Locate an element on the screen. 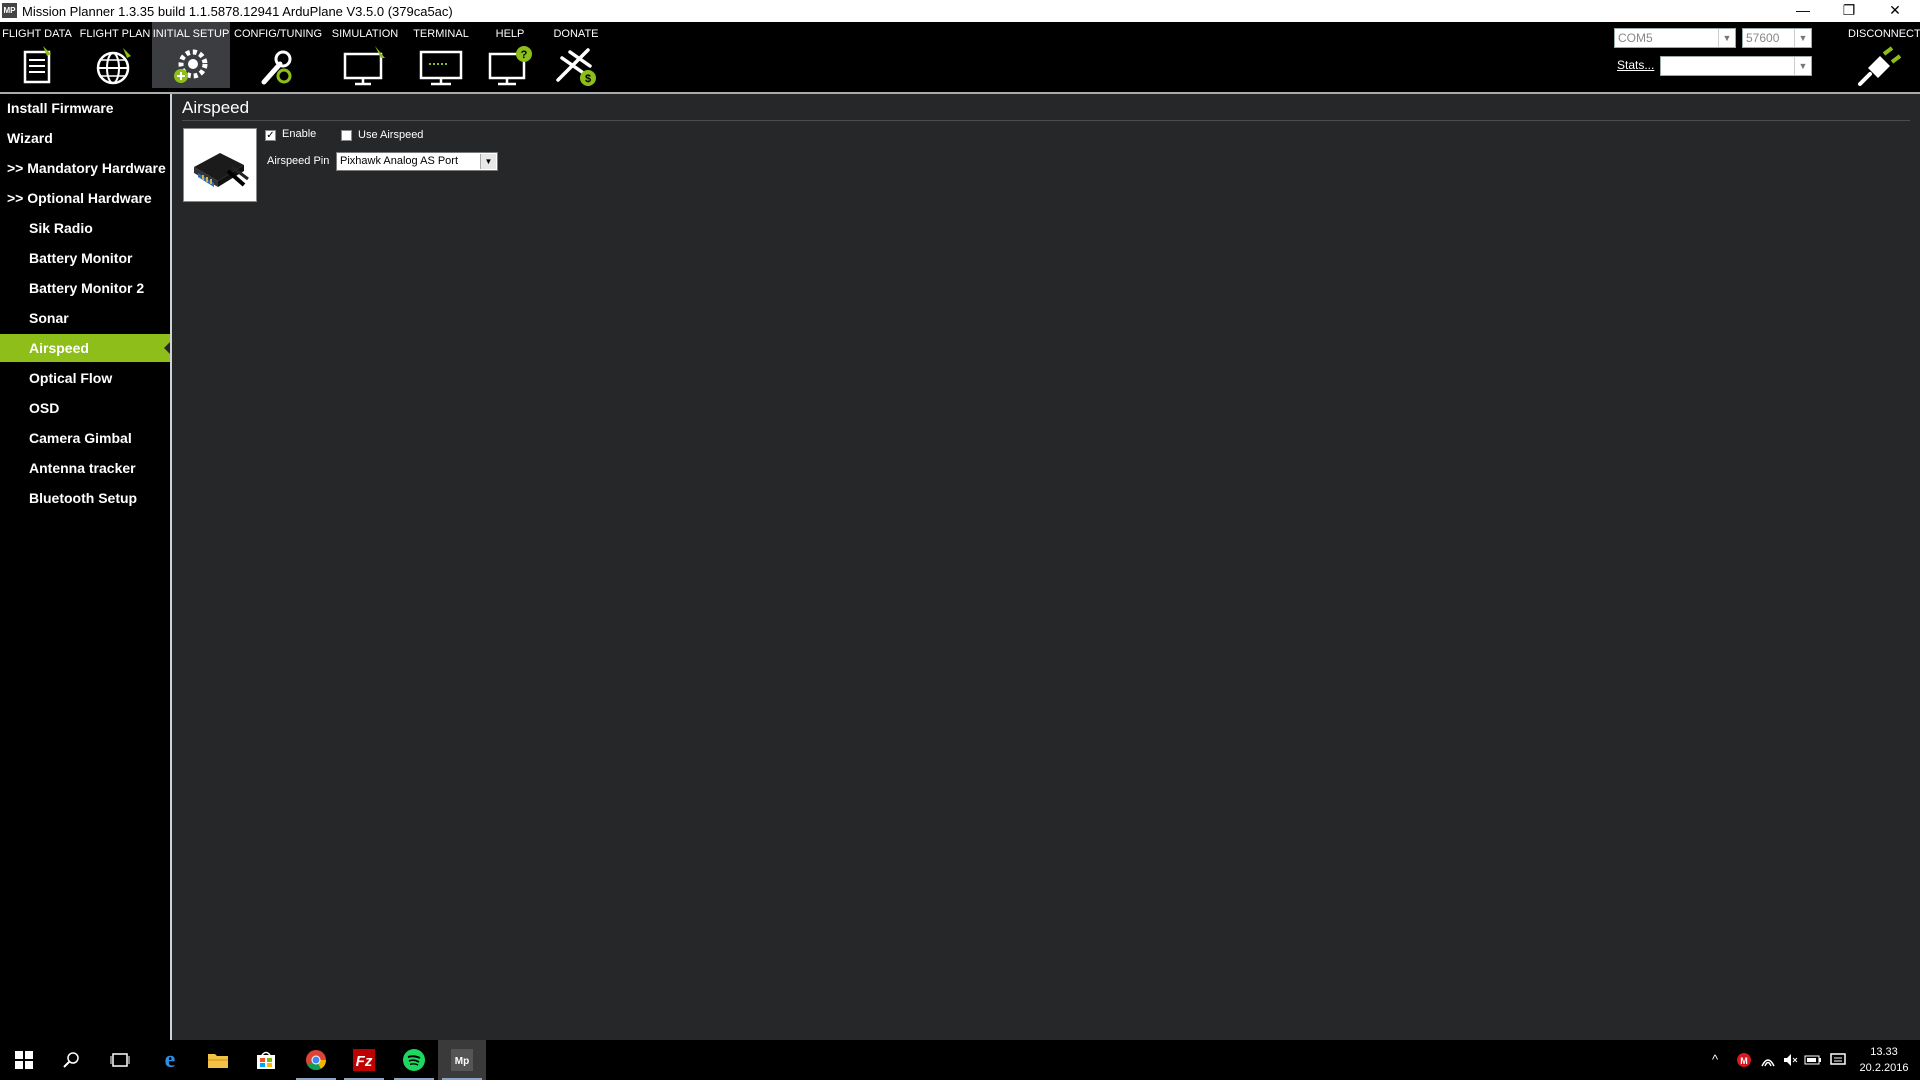  plane-dollar-icon: $ is located at coordinates (576, 67).